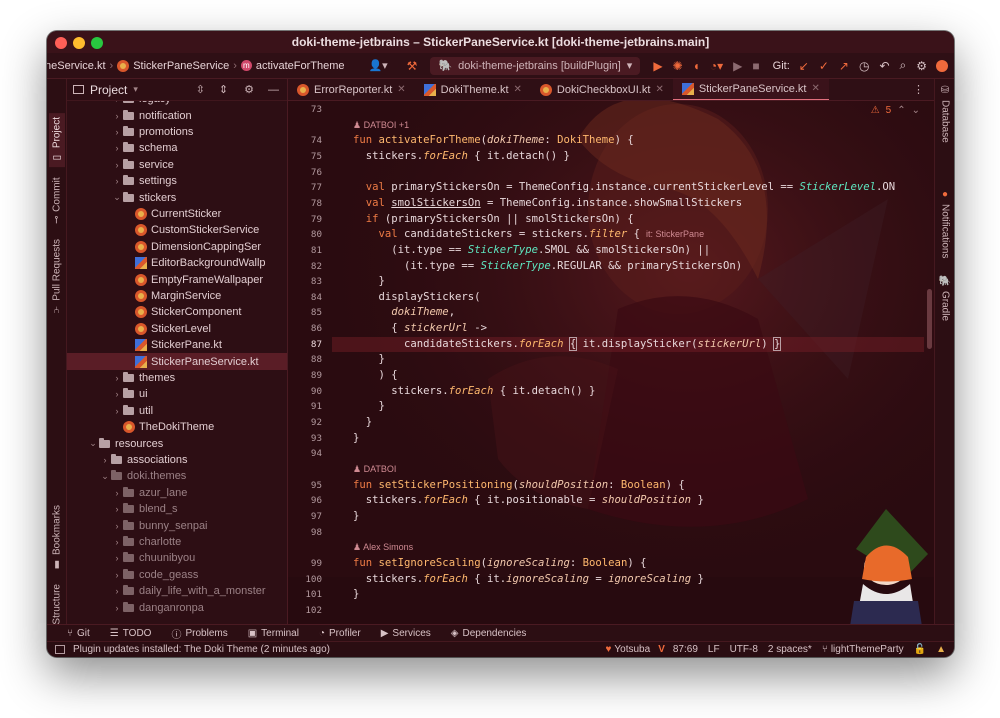  I want to click on tree-item: › notification, so click(177, 115).